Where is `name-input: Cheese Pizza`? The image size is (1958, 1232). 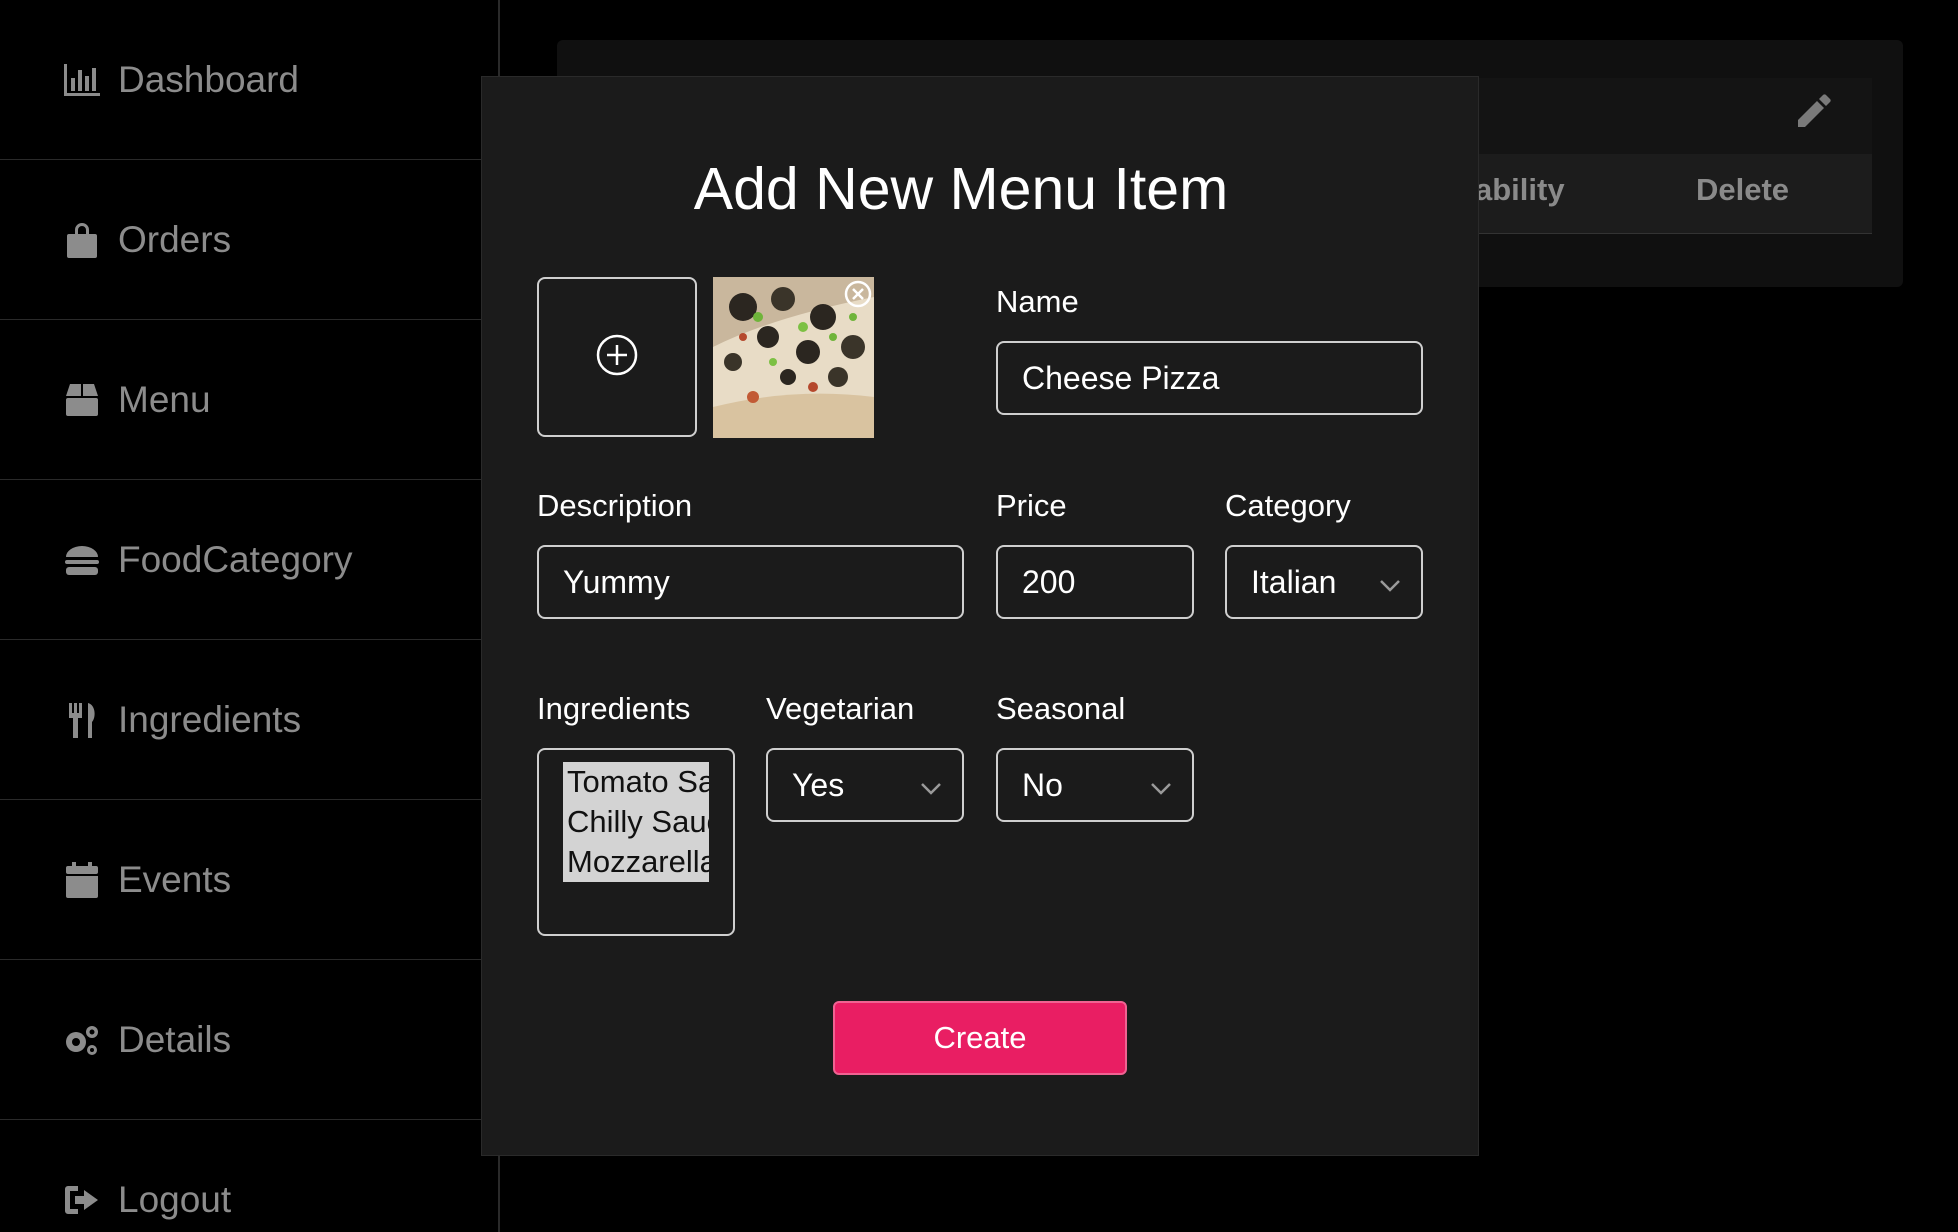
name-input: Cheese Pizza is located at coordinates (1209, 378).